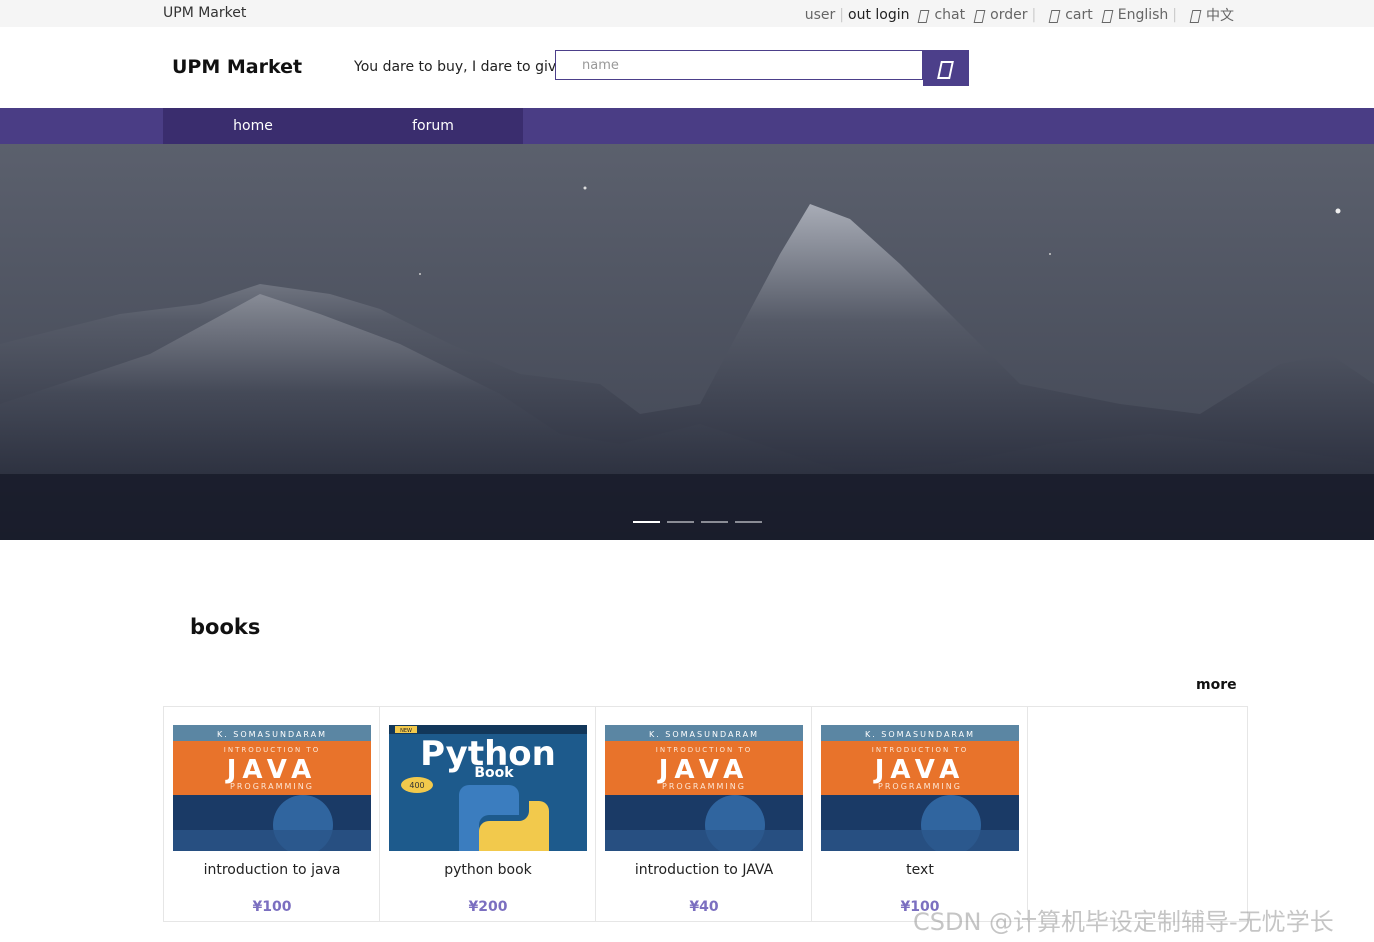 Image resolution: width=1374 pixels, height=942 pixels. What do you see at coordinates (739, 65) in the screenshot?
I see `search-input` at bounding box center [739, 65].